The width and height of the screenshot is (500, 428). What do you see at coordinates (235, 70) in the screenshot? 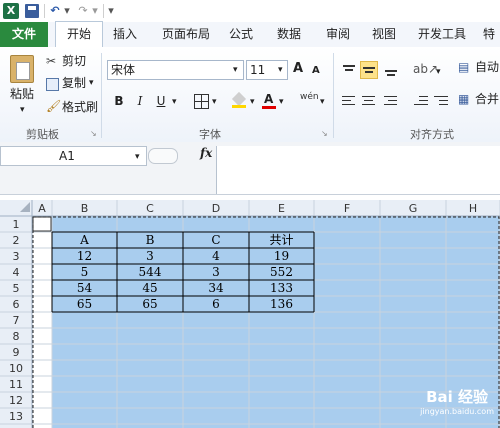
I see `font-name-dropdown-icon: ▾` at bounding box center [235, 70].